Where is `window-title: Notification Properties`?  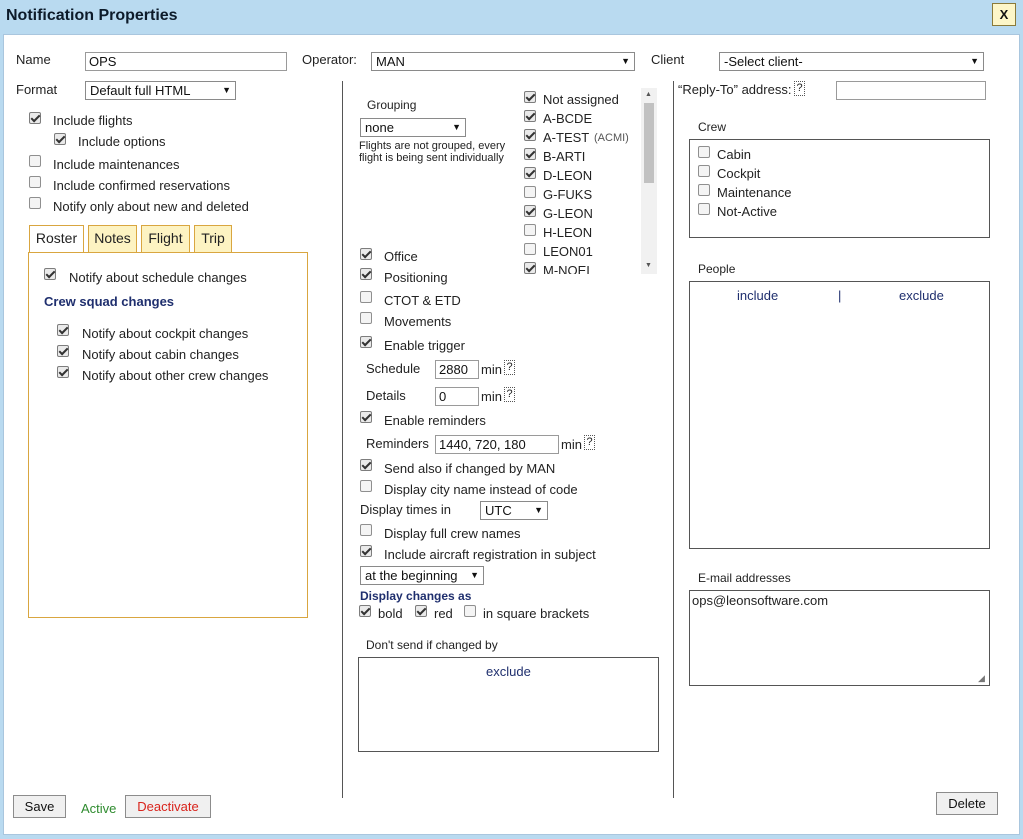
window-title: Notification Properties is located at coordinates (92, 15).